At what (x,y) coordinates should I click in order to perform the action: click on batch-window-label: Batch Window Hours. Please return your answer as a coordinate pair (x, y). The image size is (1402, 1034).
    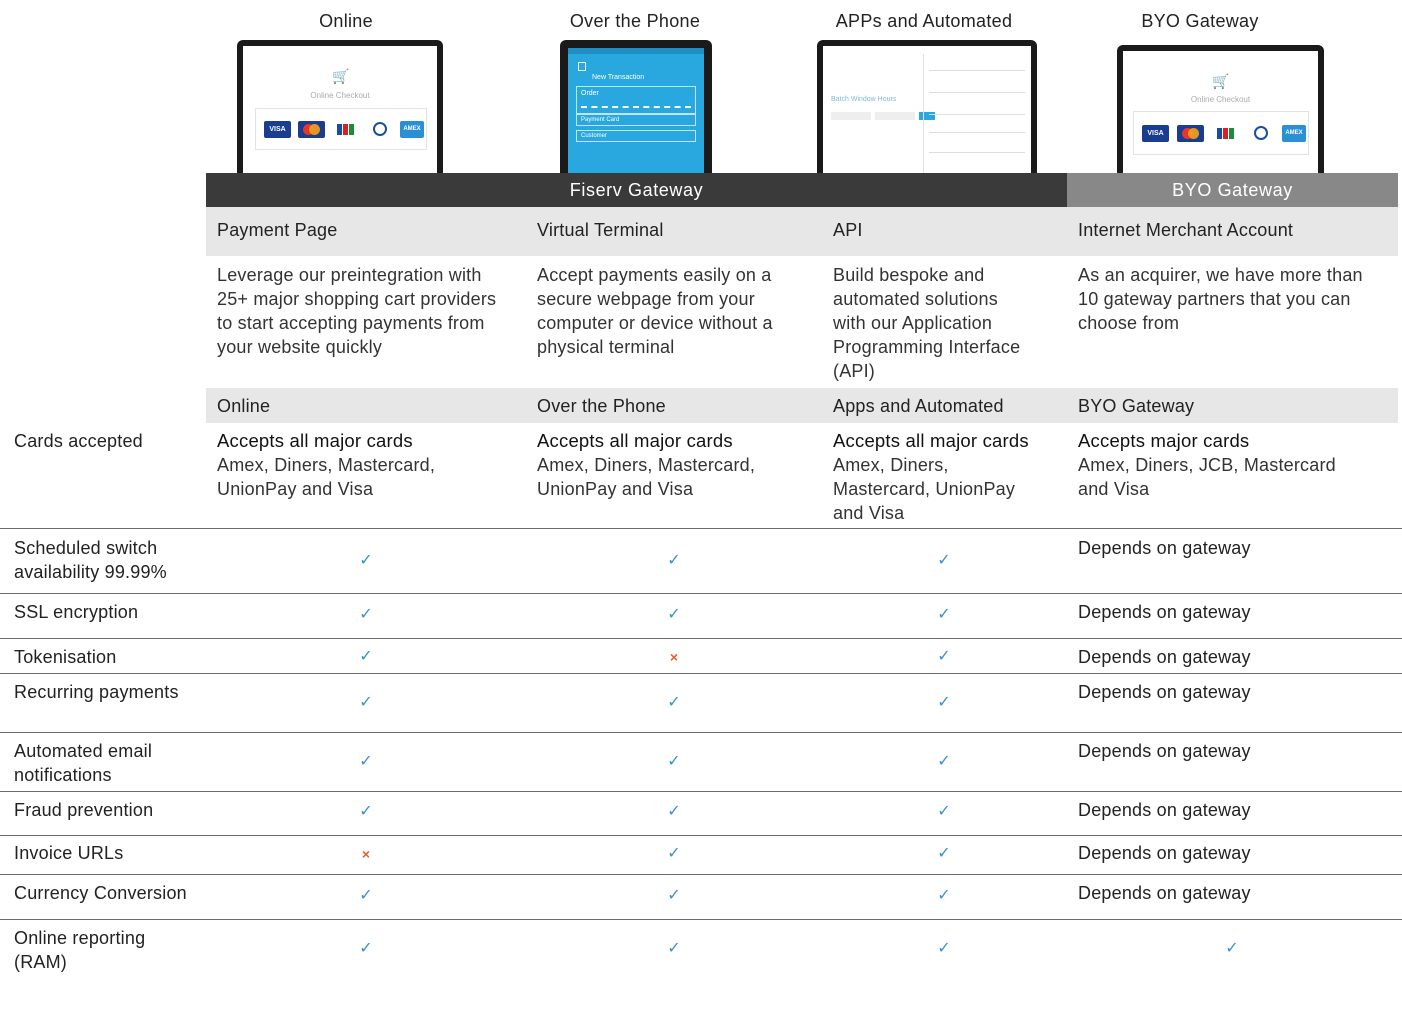
    Looking at the image, I should click on (864, 99).